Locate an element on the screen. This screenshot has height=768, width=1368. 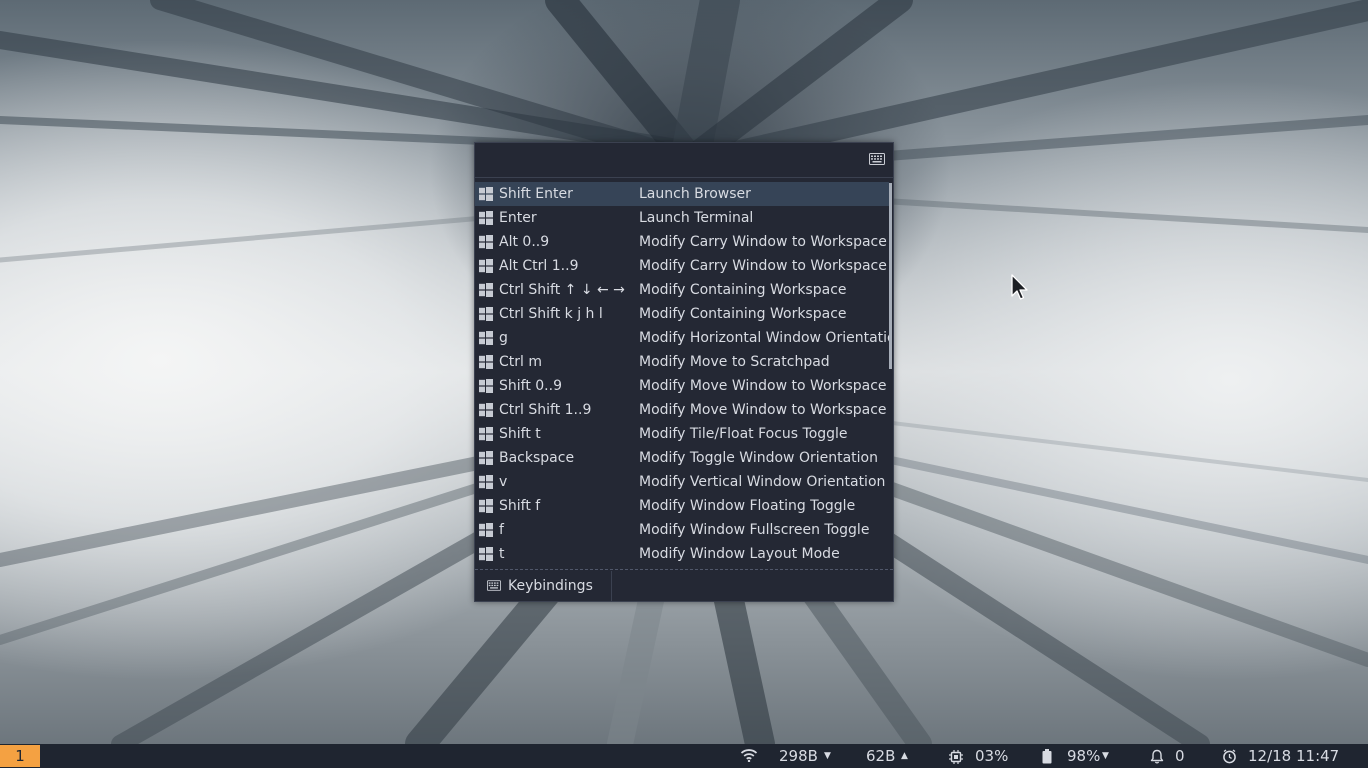
keybinding-action: Modify Horizontal Window Orientation is located at coordinates (764, 338).